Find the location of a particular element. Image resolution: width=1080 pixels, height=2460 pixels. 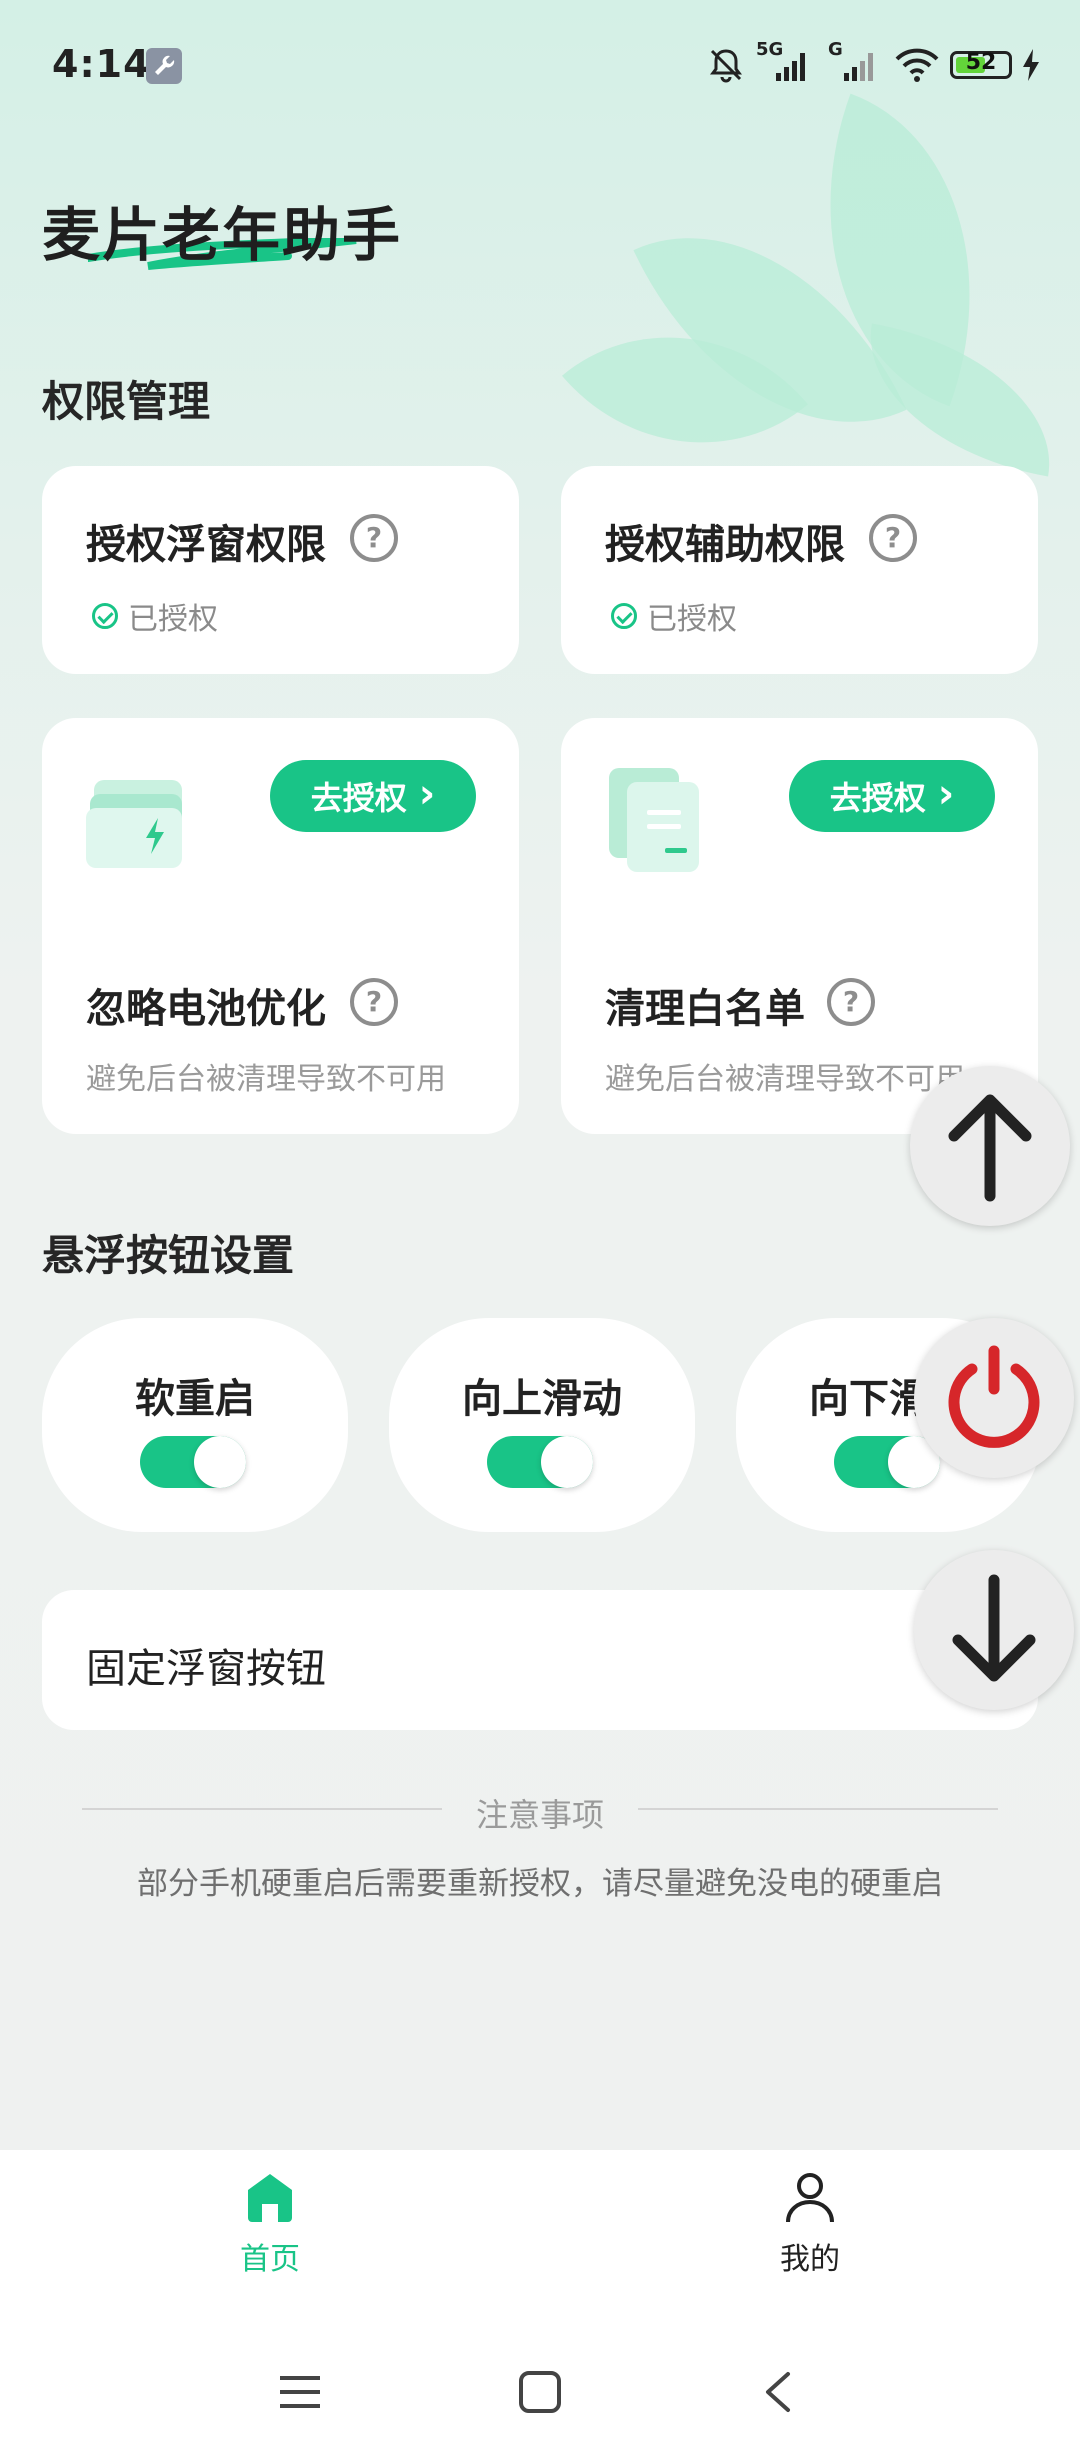

fixed-float-button-label: 固定浮窗按钮 is located at coordinates (206, 1669).